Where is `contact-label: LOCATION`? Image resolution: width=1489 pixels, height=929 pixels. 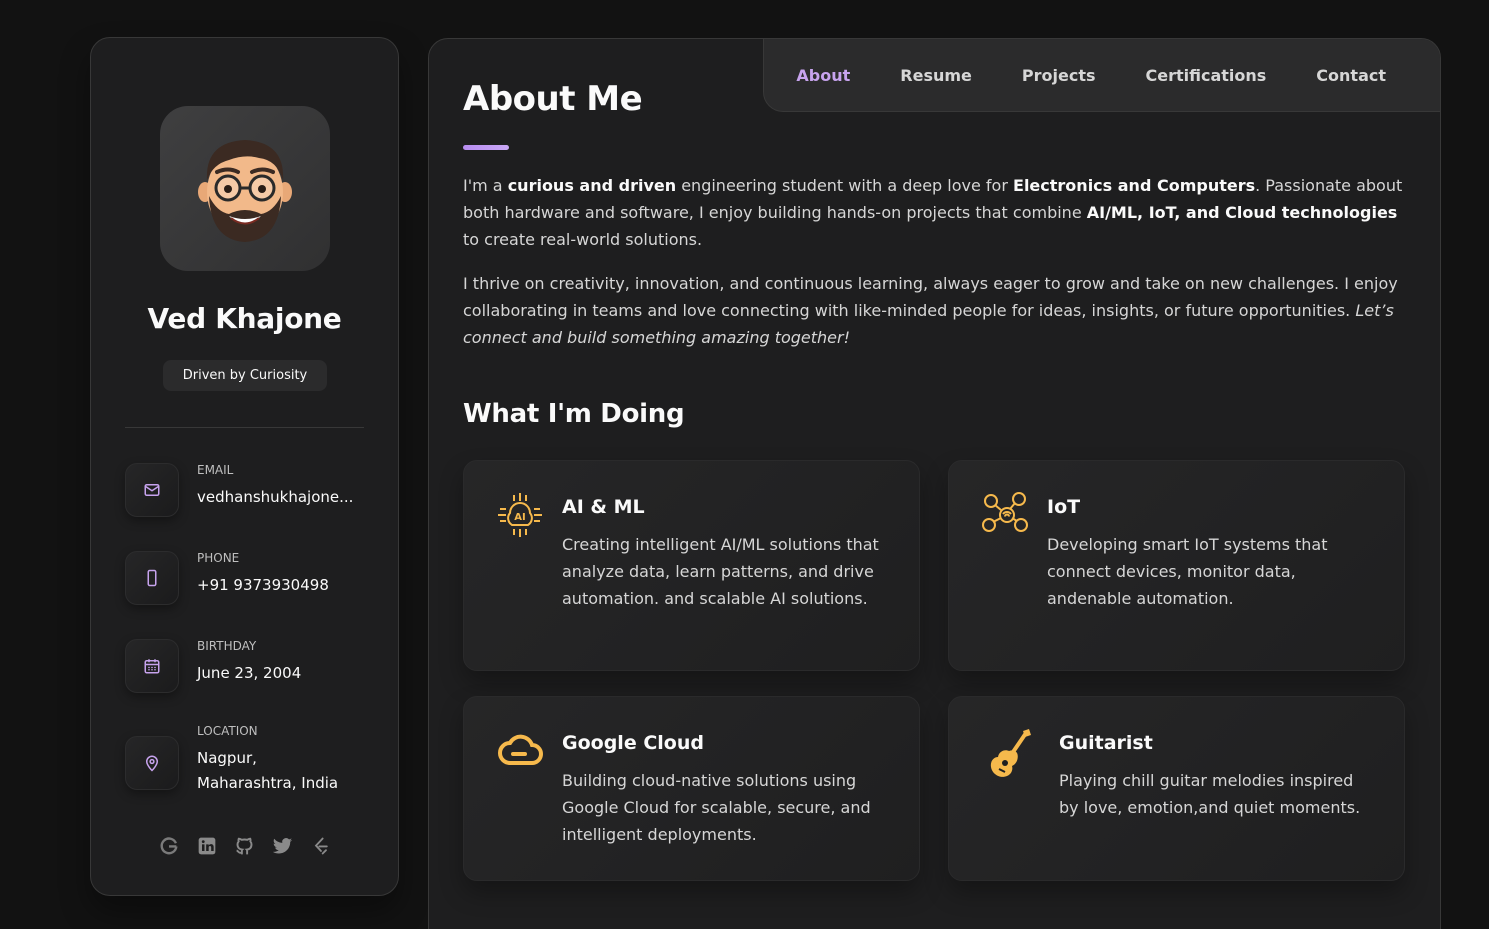
contact-label: LOCATION is located at coordinates (227, 731).